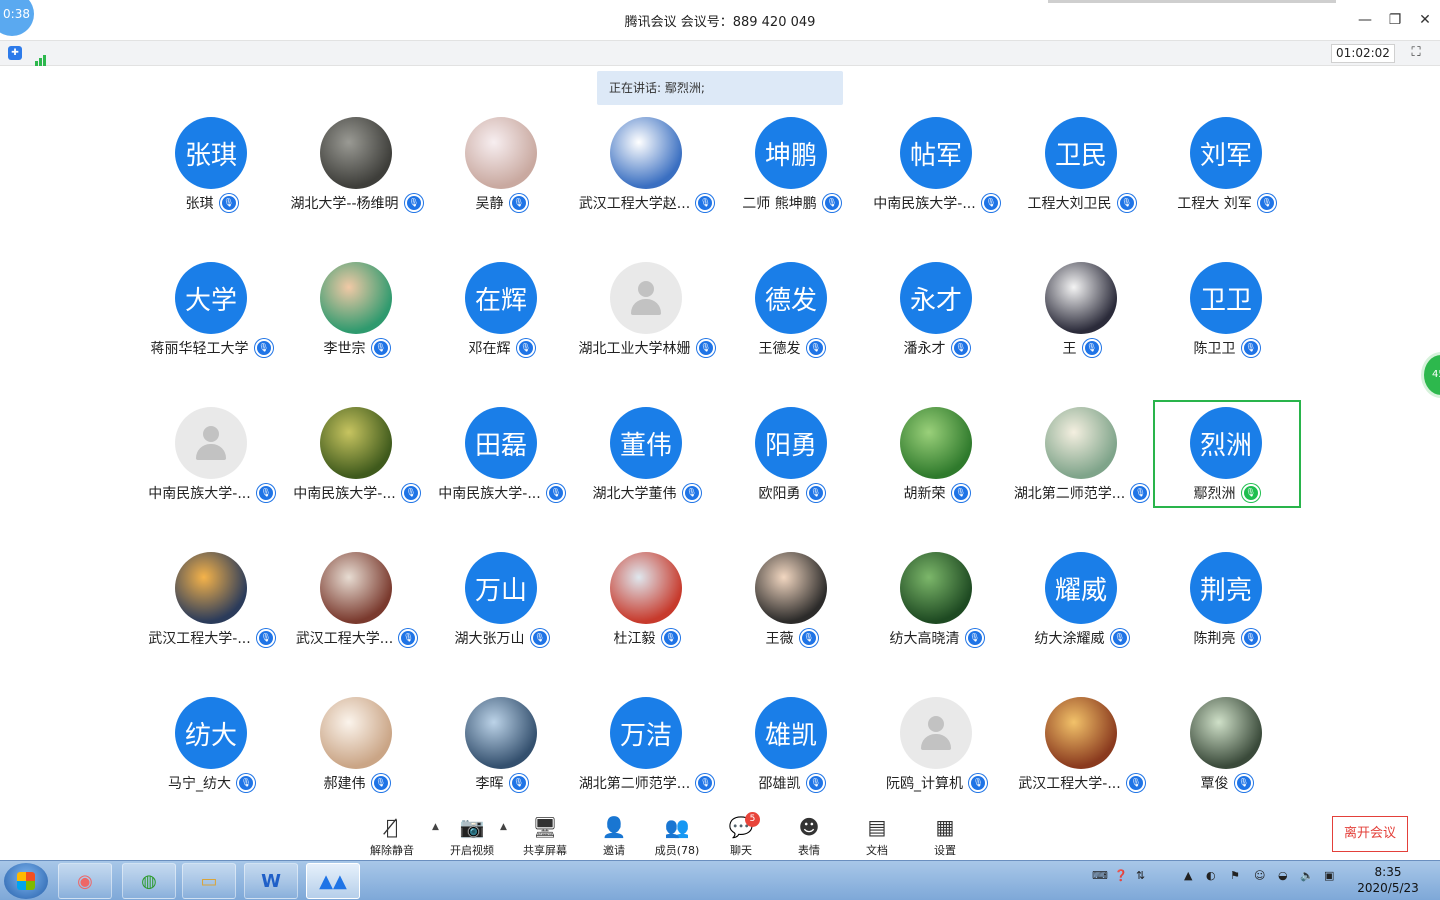 The image size is (1440, 900). Describe the element at coordinates (1121, 875) in the screenshot. I see `help-icon: ❓` at that location.